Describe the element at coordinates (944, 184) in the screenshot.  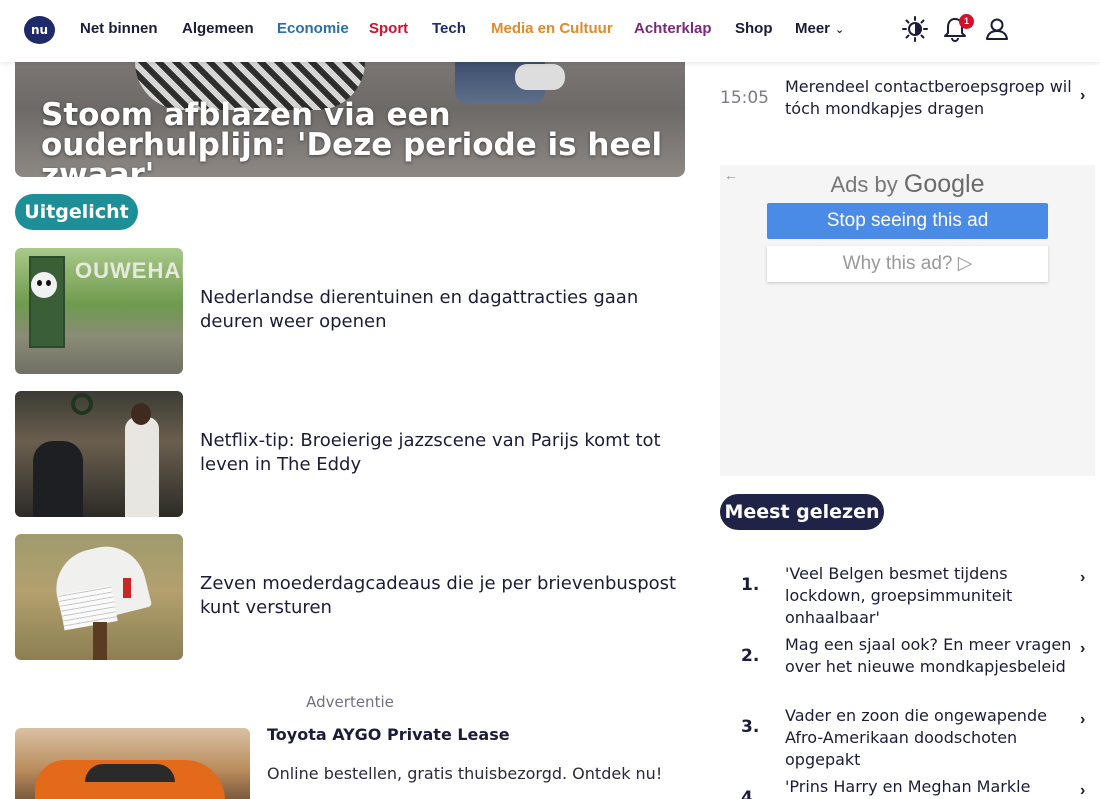
I see `google-wordmark: Google` at that location.